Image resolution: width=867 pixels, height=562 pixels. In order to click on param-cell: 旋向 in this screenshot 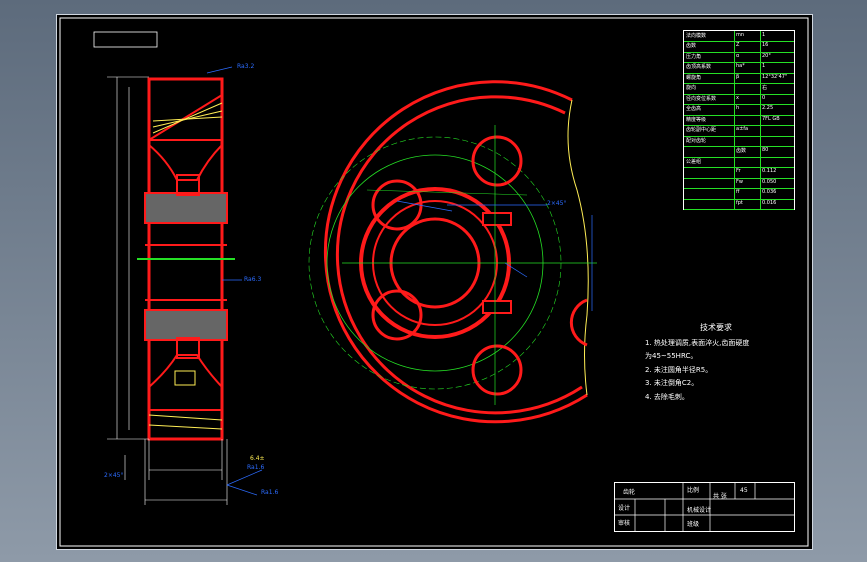, I will do `click(691, 88)`.